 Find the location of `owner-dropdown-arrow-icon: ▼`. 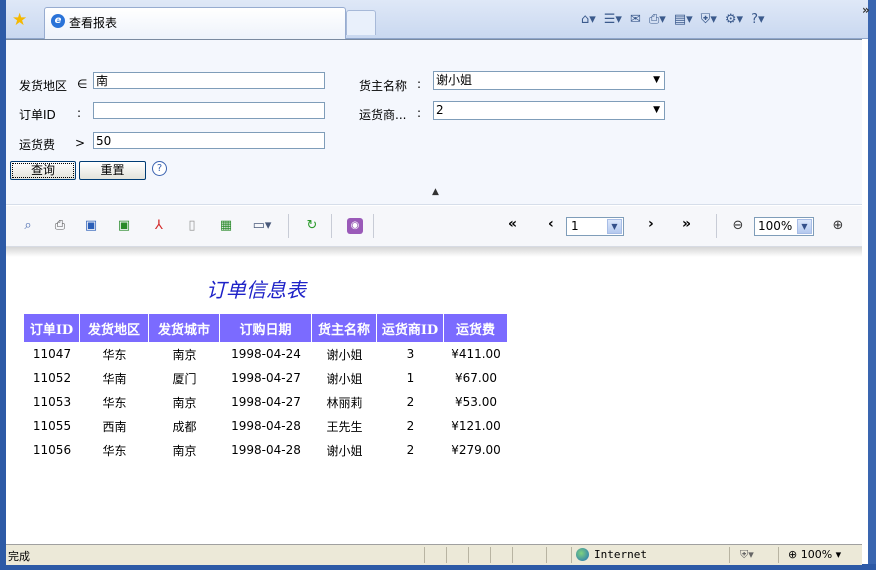

owner-dropdown-arrow-icon: ▼ is located at coordinates (656, 80).